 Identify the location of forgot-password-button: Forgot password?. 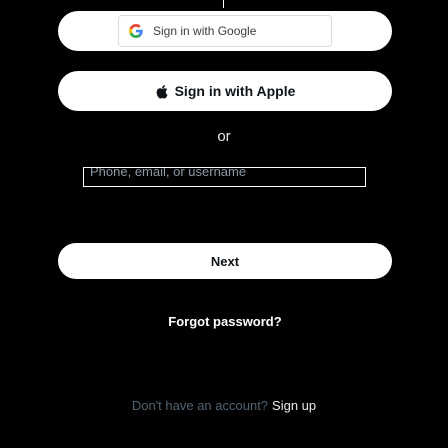
(225, 321).